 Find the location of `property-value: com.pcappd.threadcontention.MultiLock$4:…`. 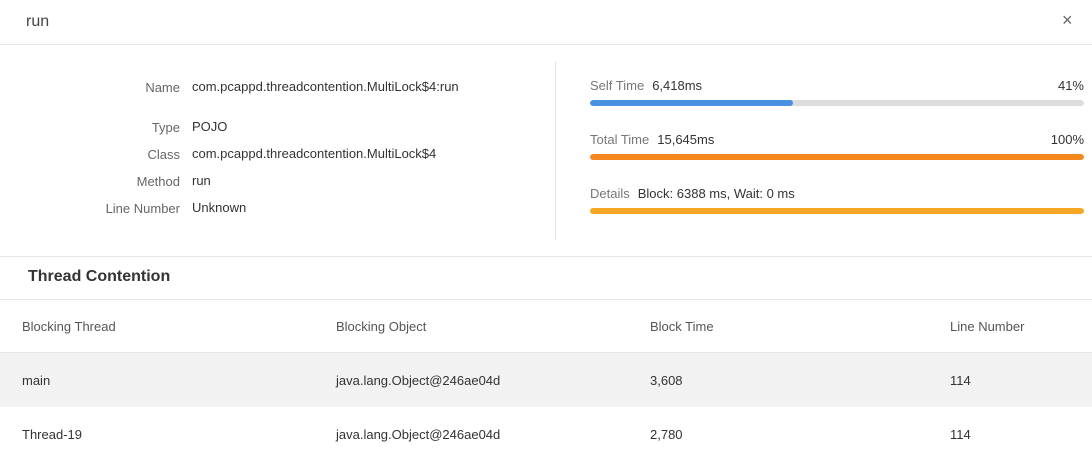

property-value: com.pcappd.threadcontention.MultiLock$4:… is located at coordinates (325, 86).